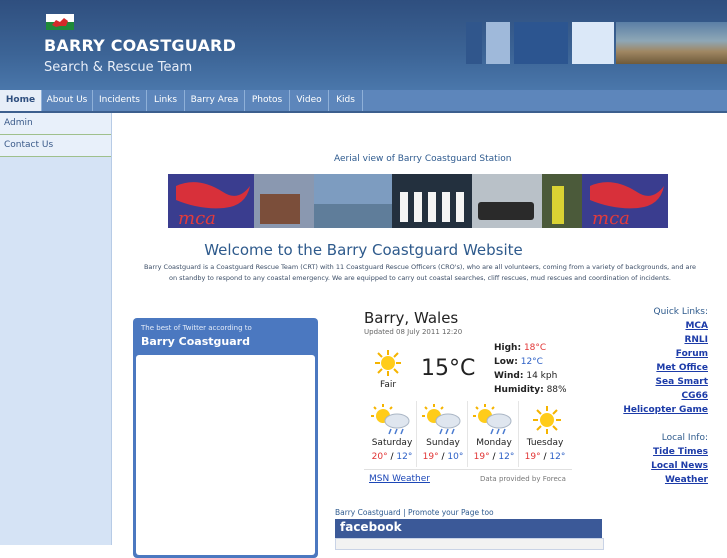 The image size is (727, 558). I want to click on forecast-high: 20°, so click(379, 457).